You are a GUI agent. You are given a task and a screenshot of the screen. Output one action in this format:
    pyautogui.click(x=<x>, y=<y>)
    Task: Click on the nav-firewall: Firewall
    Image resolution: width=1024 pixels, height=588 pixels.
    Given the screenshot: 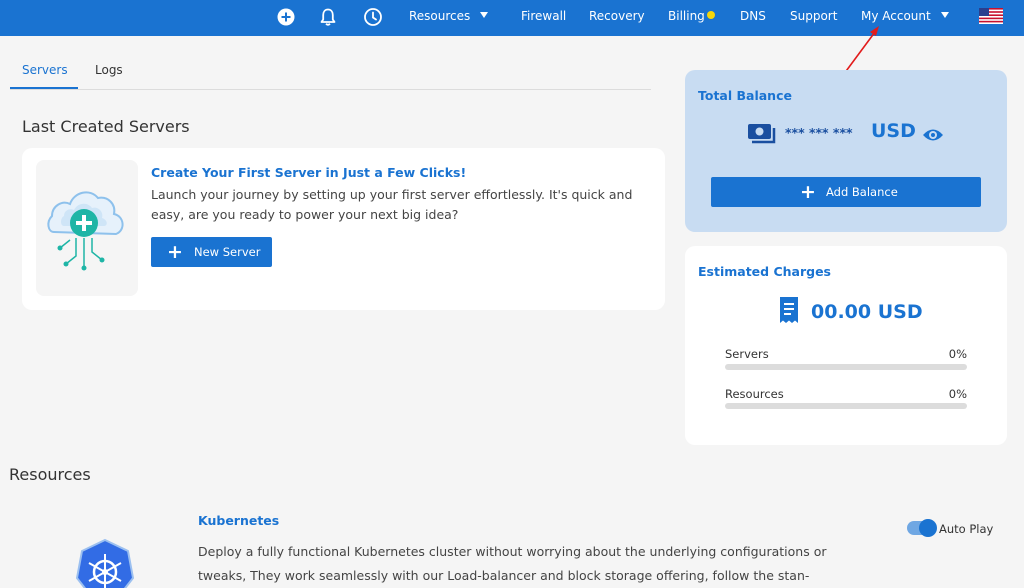 What is the action you would take?
    pyautogui.click(x=543, y=18)
    